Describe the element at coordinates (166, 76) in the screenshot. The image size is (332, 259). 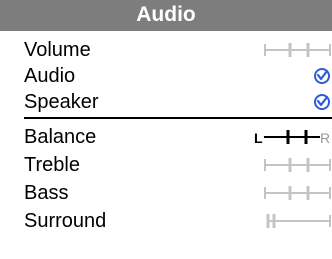
I see `menu-item-audio: Audio` at that location.